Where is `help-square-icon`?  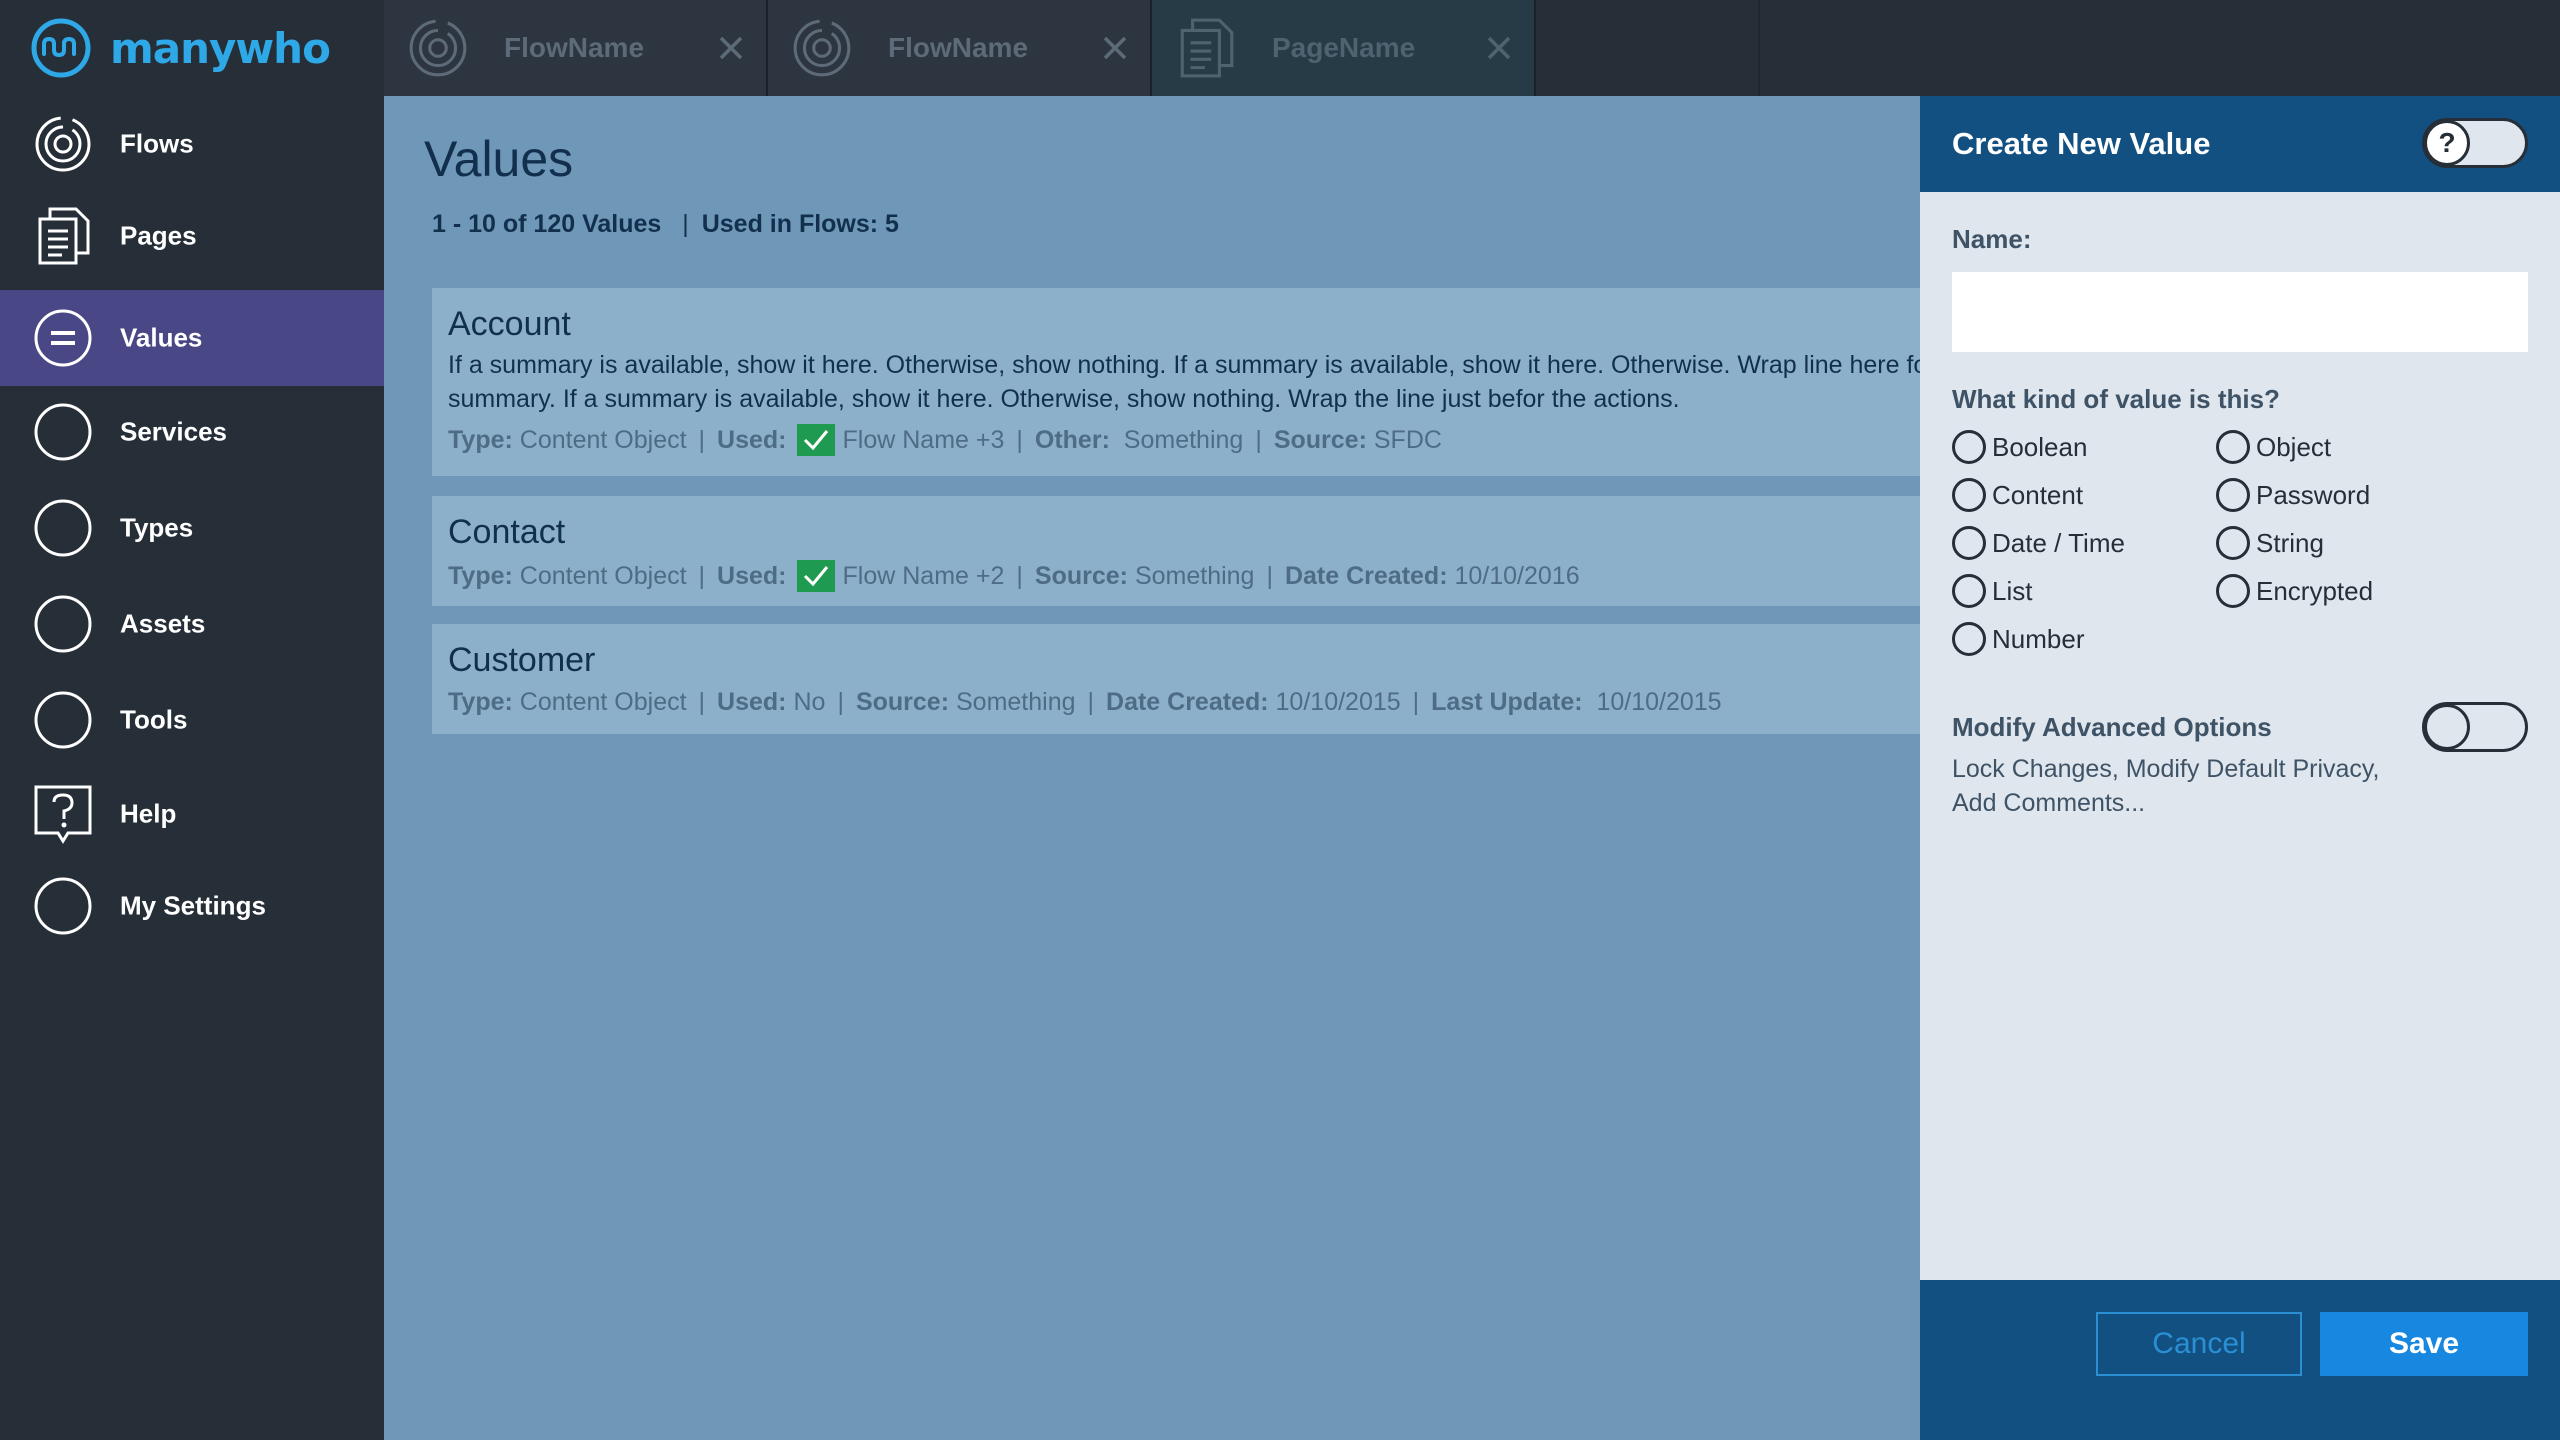 help-square-icon is located at coordinates (63, 814).